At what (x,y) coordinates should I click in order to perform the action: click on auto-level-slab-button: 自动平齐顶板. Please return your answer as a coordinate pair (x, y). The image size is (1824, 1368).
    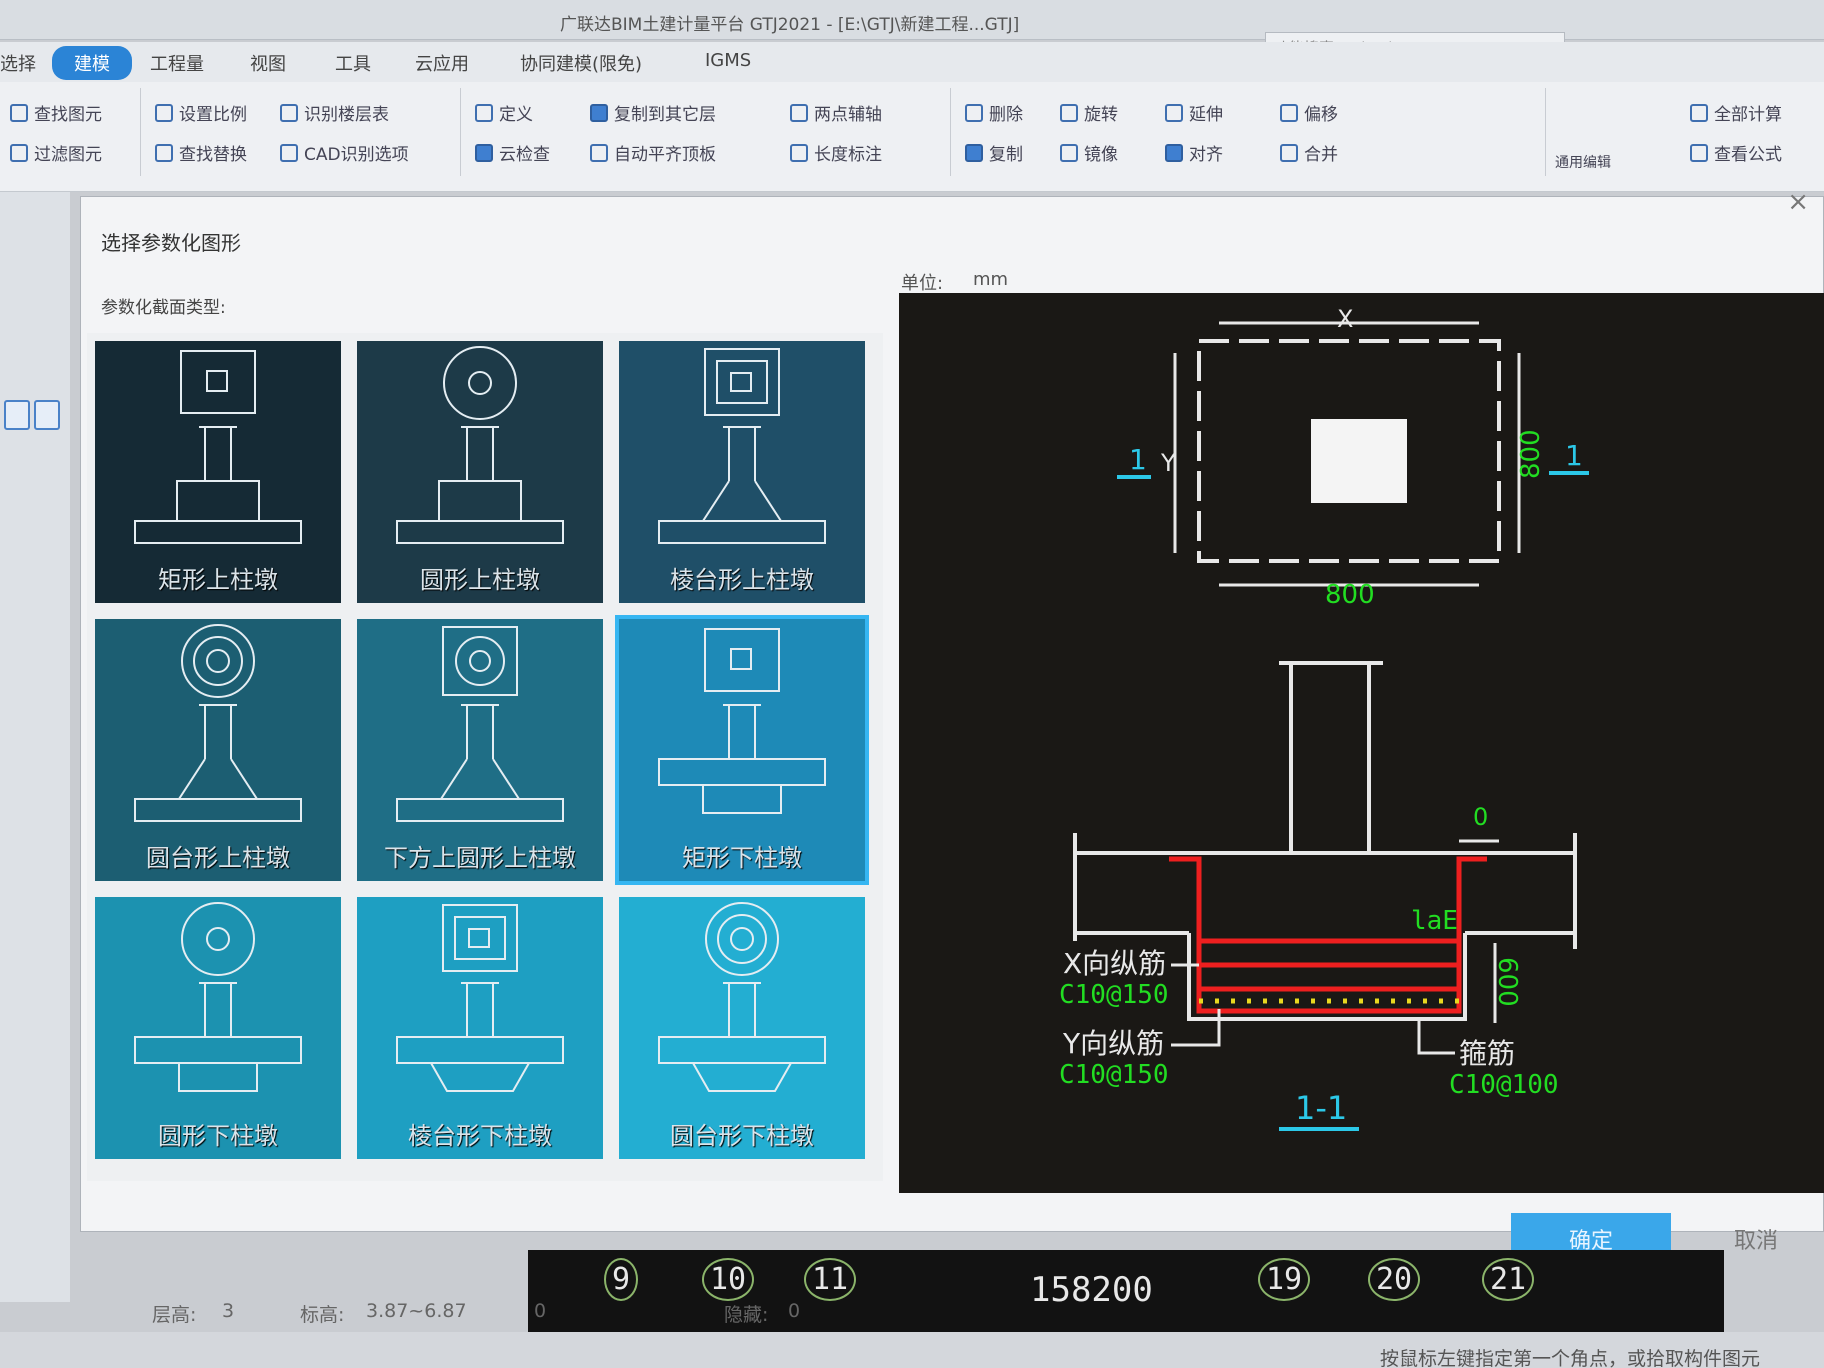
    Looking at the image, I should click on (653, 152).